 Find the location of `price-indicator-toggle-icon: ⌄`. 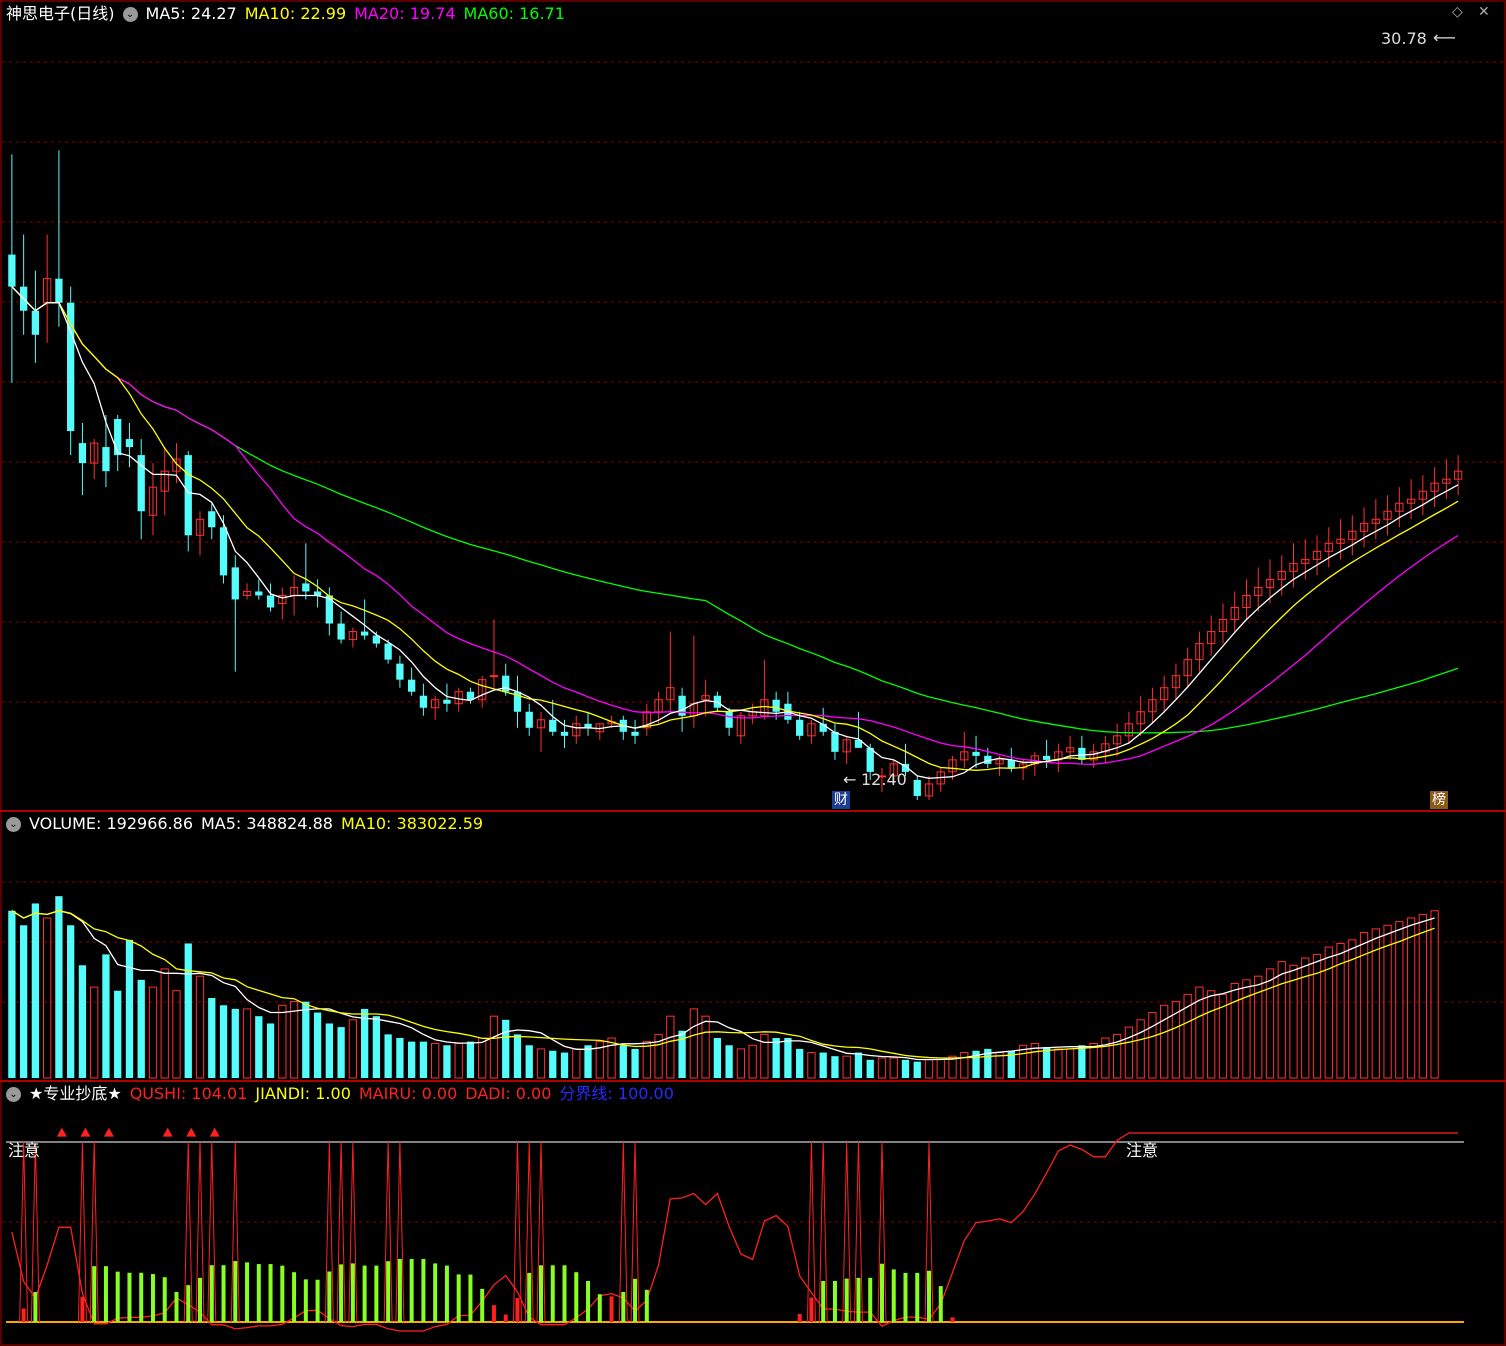

price-indicator-toggle-icon: ⌄ is located at coordinates (130, 14).